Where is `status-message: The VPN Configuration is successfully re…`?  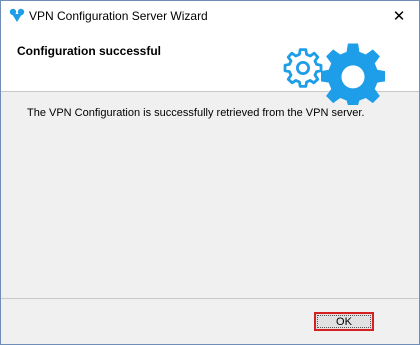
status-message: The VPN Configuration is successfully re… is located at coordinates (196, 113).